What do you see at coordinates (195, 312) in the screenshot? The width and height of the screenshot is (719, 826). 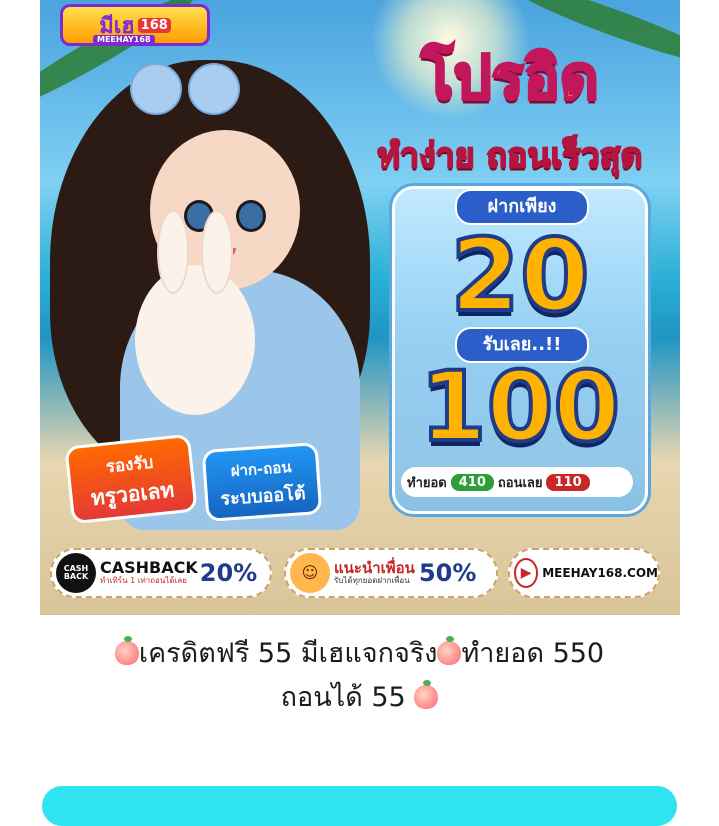 I see `bunny-illustration` at bounding box center [195, 312].